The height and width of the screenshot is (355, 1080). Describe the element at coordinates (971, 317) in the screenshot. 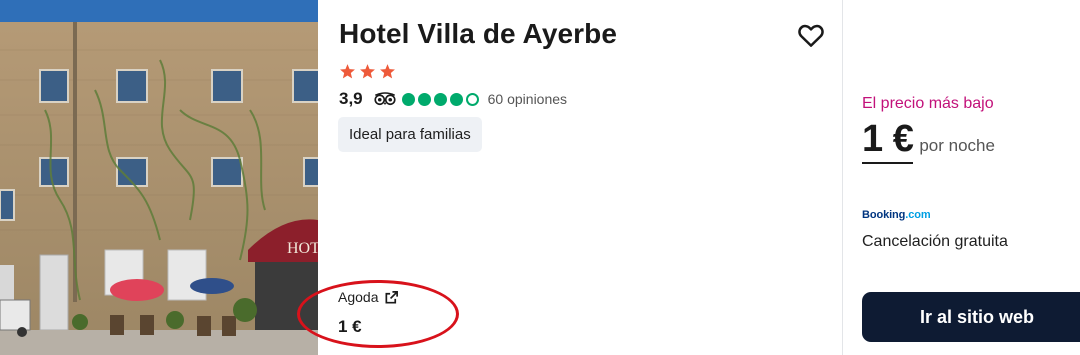

I see `go-to-site-button: Ir al sitio web` at that location.